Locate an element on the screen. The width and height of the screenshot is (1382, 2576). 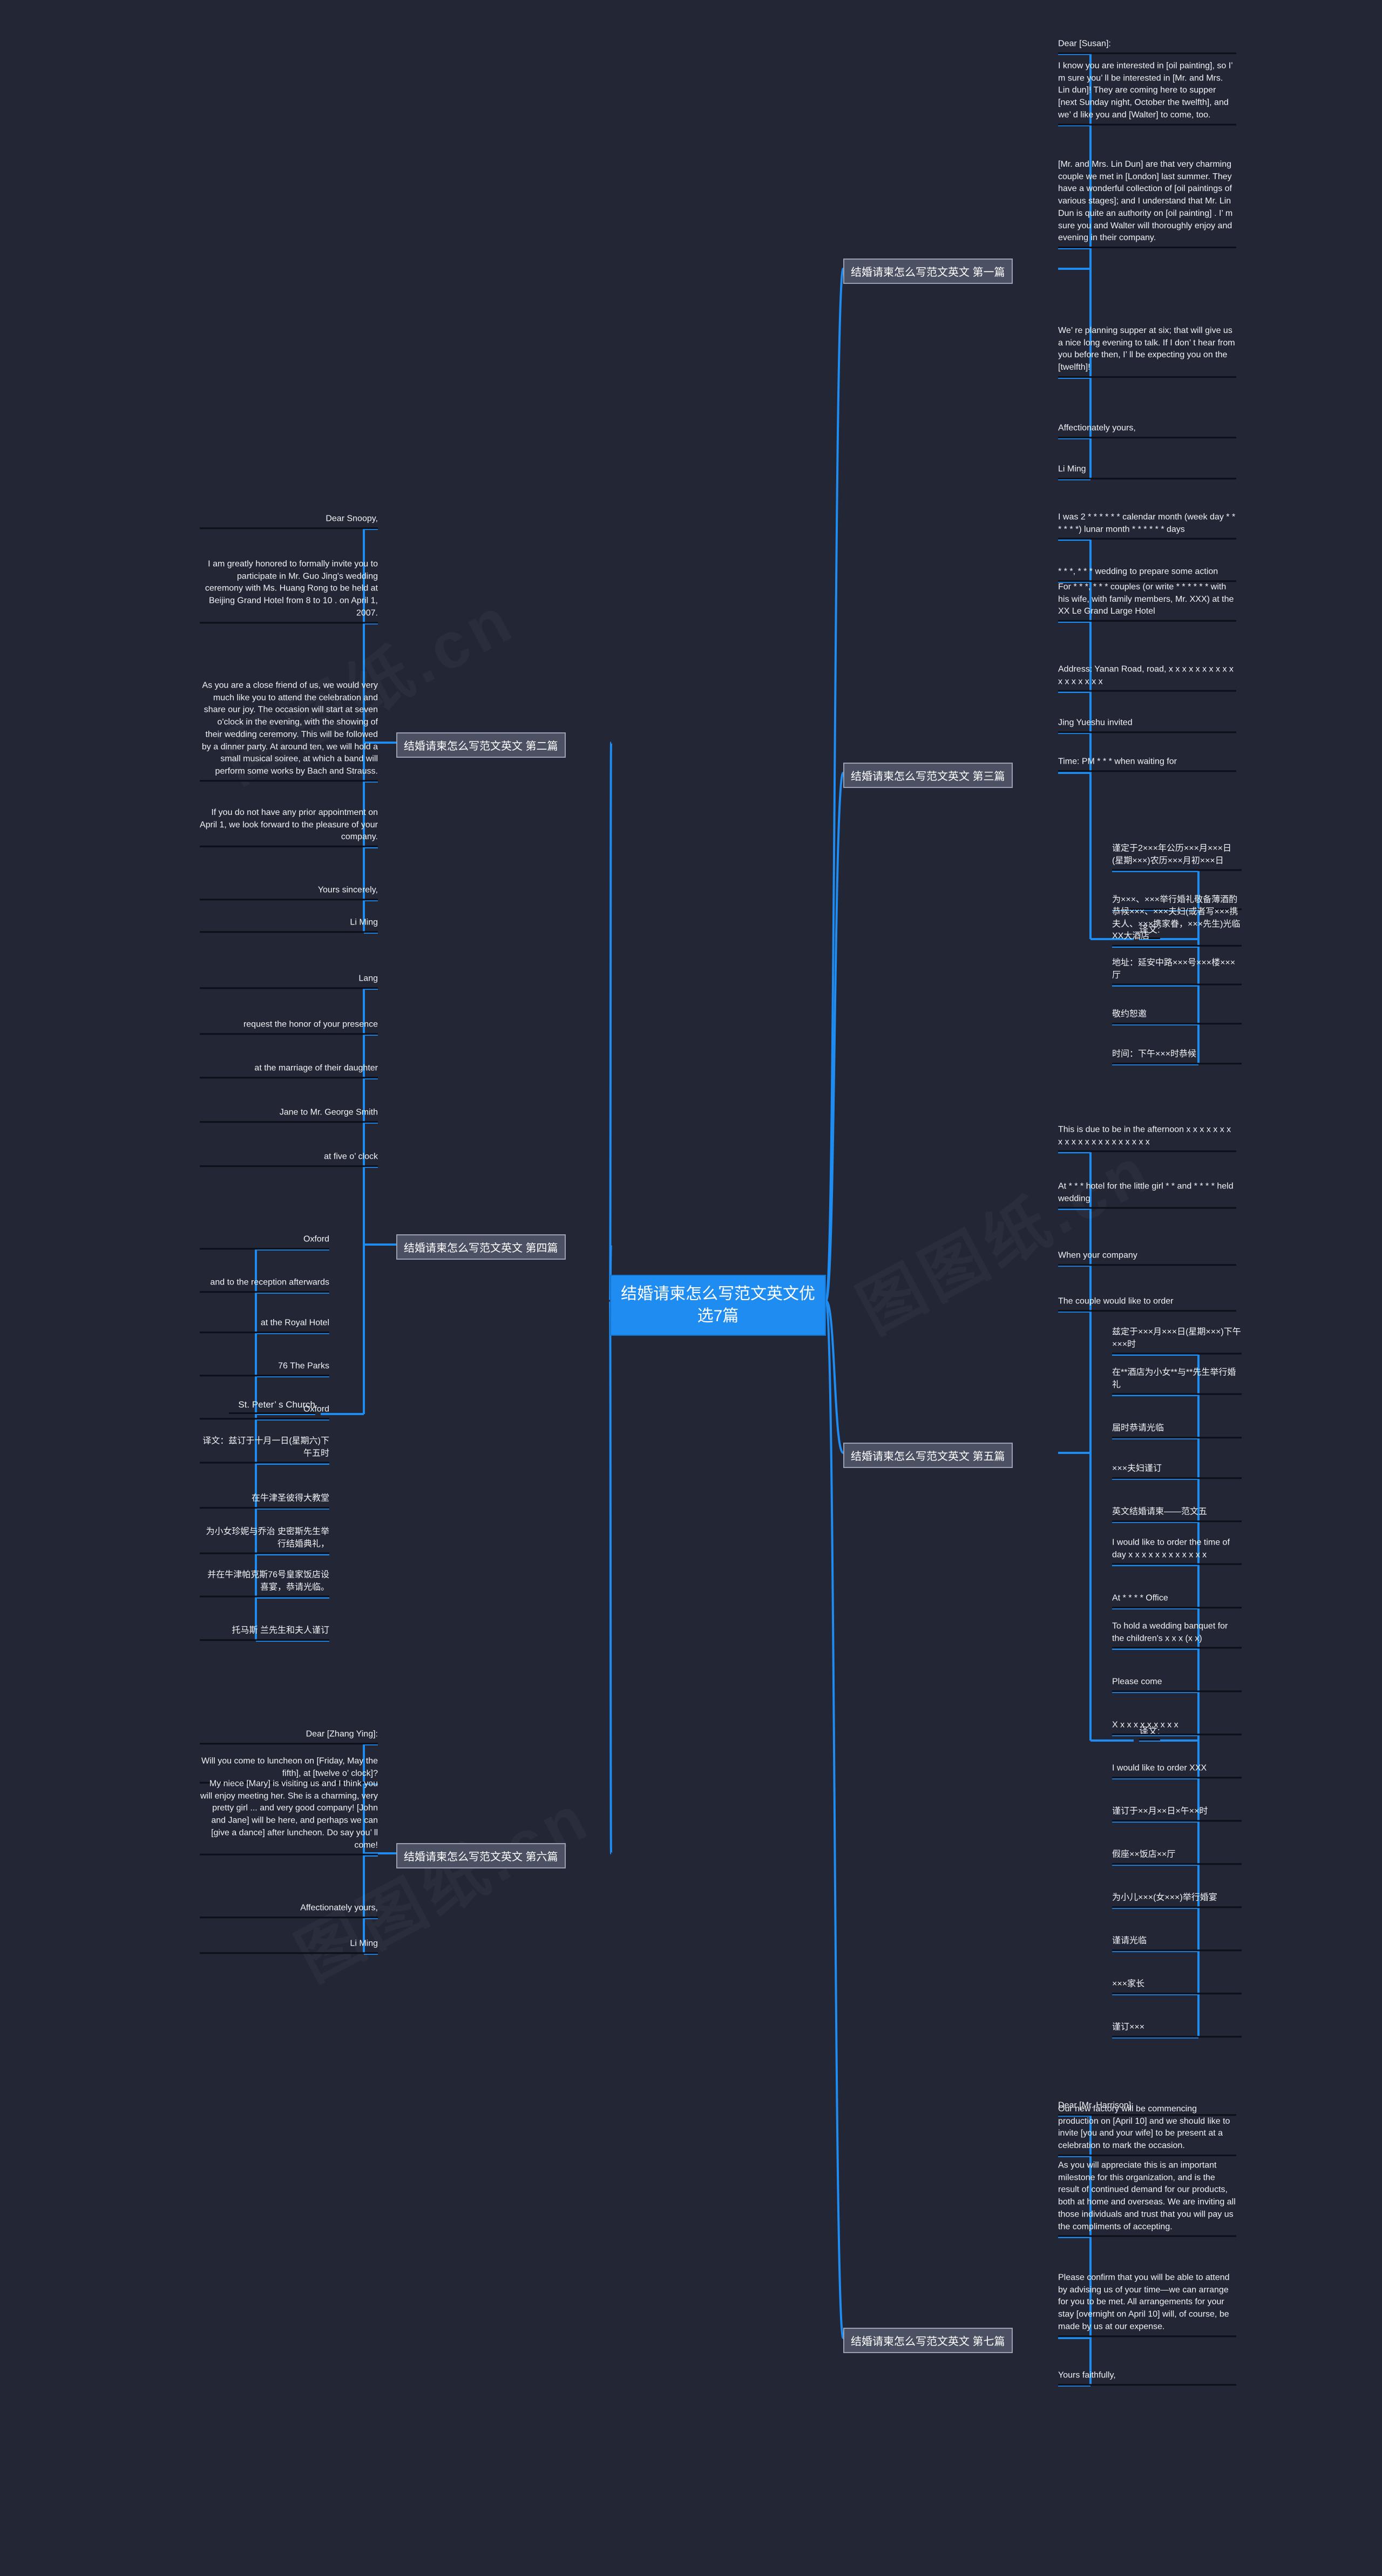
leaf-node: Jane to Mr. George Smith is located at coordinates (289, 1114).